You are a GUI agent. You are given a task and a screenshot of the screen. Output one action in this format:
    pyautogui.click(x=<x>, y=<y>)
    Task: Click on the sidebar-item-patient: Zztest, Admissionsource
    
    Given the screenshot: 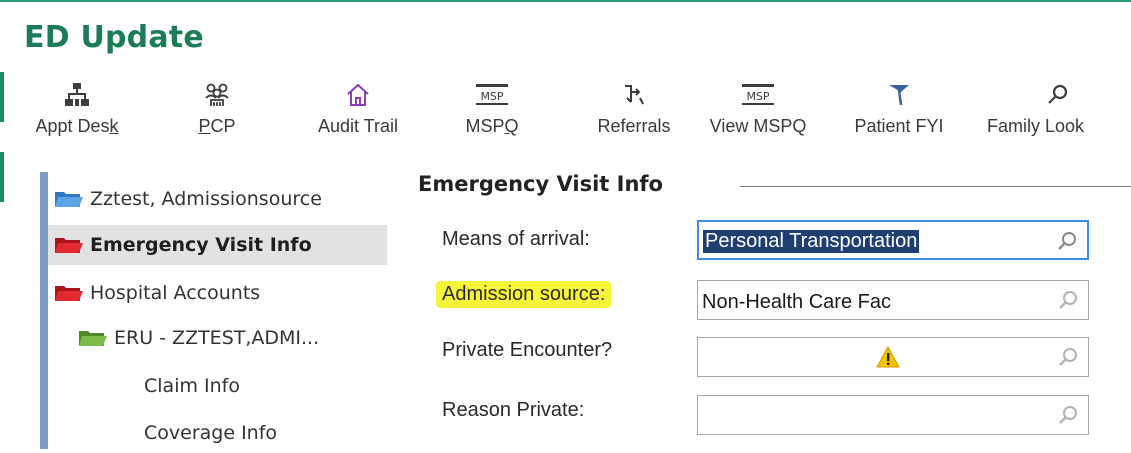 What is the action you would take?
    pyautogui.click(x=185, y=199)
    